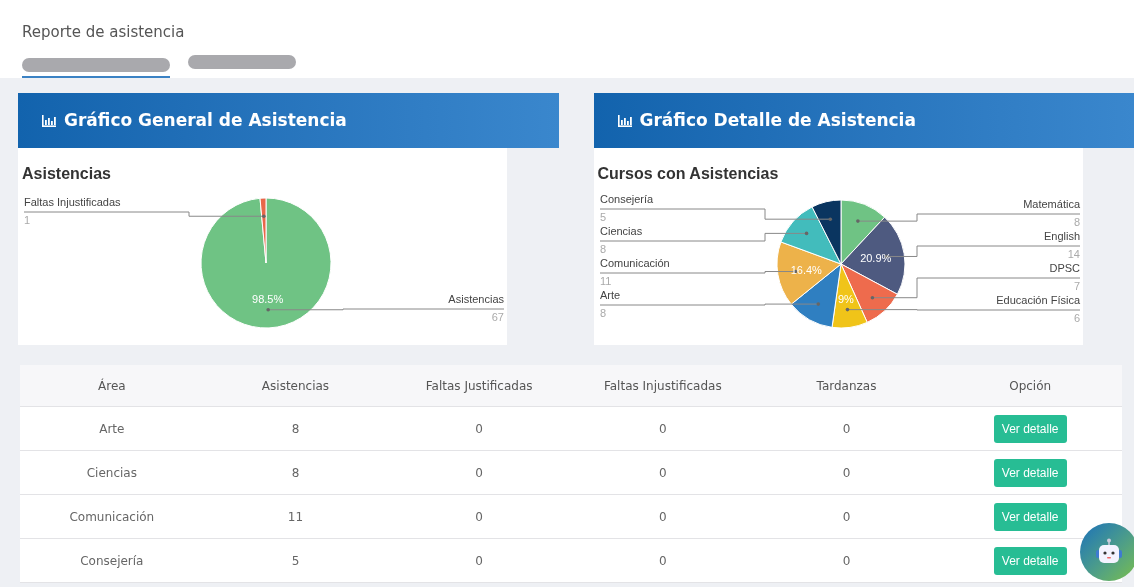  Describe the element at coordinates (1037, 300) in the screenshot. I see `slice-name: Educación Física` at that location.